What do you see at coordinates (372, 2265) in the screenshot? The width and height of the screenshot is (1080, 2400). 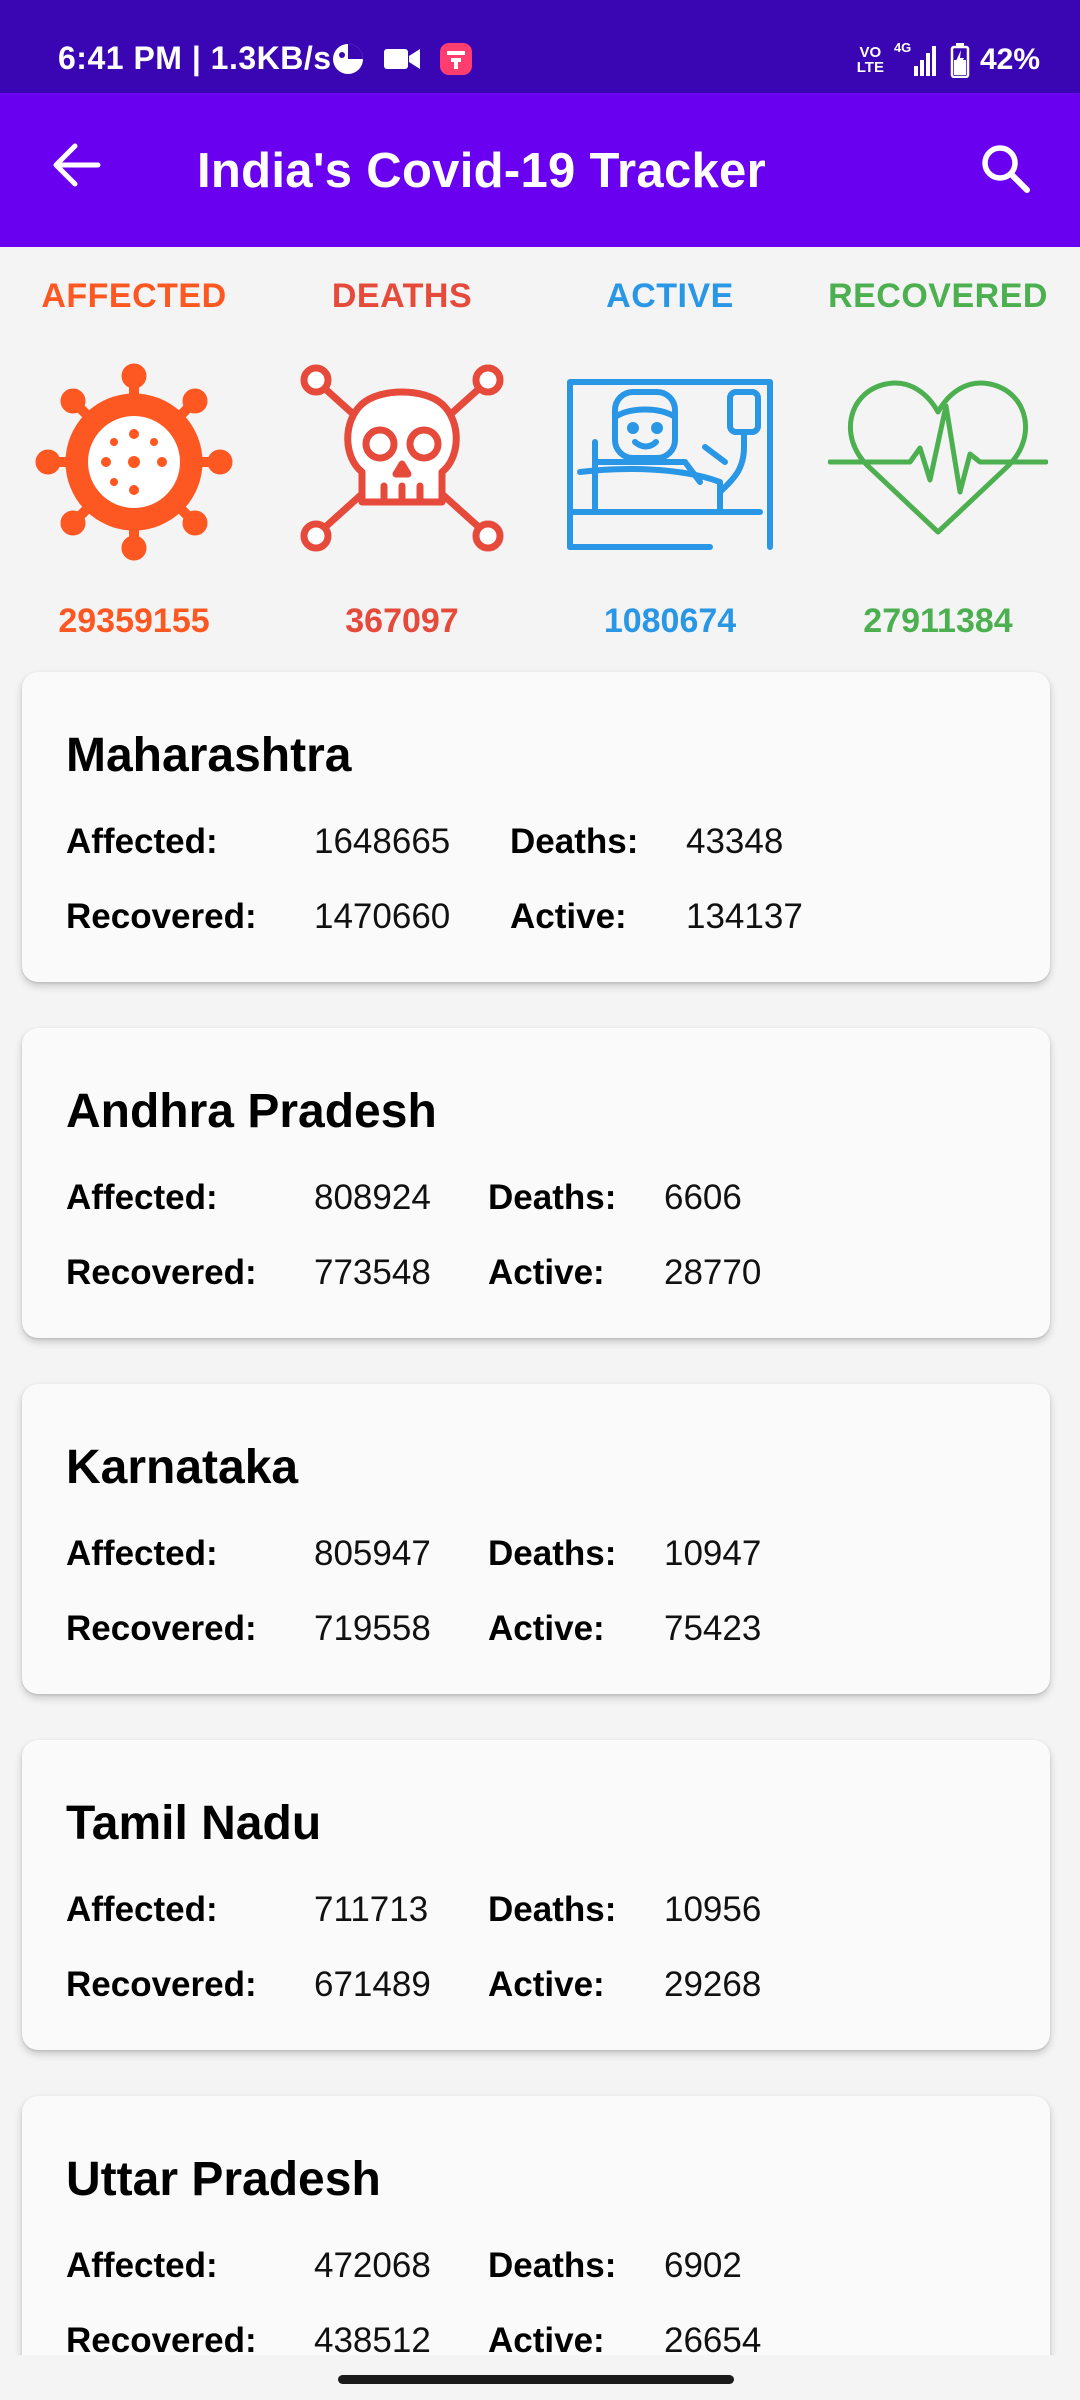 I see `affected-value: 472068` at bounding box center [372, 2265].